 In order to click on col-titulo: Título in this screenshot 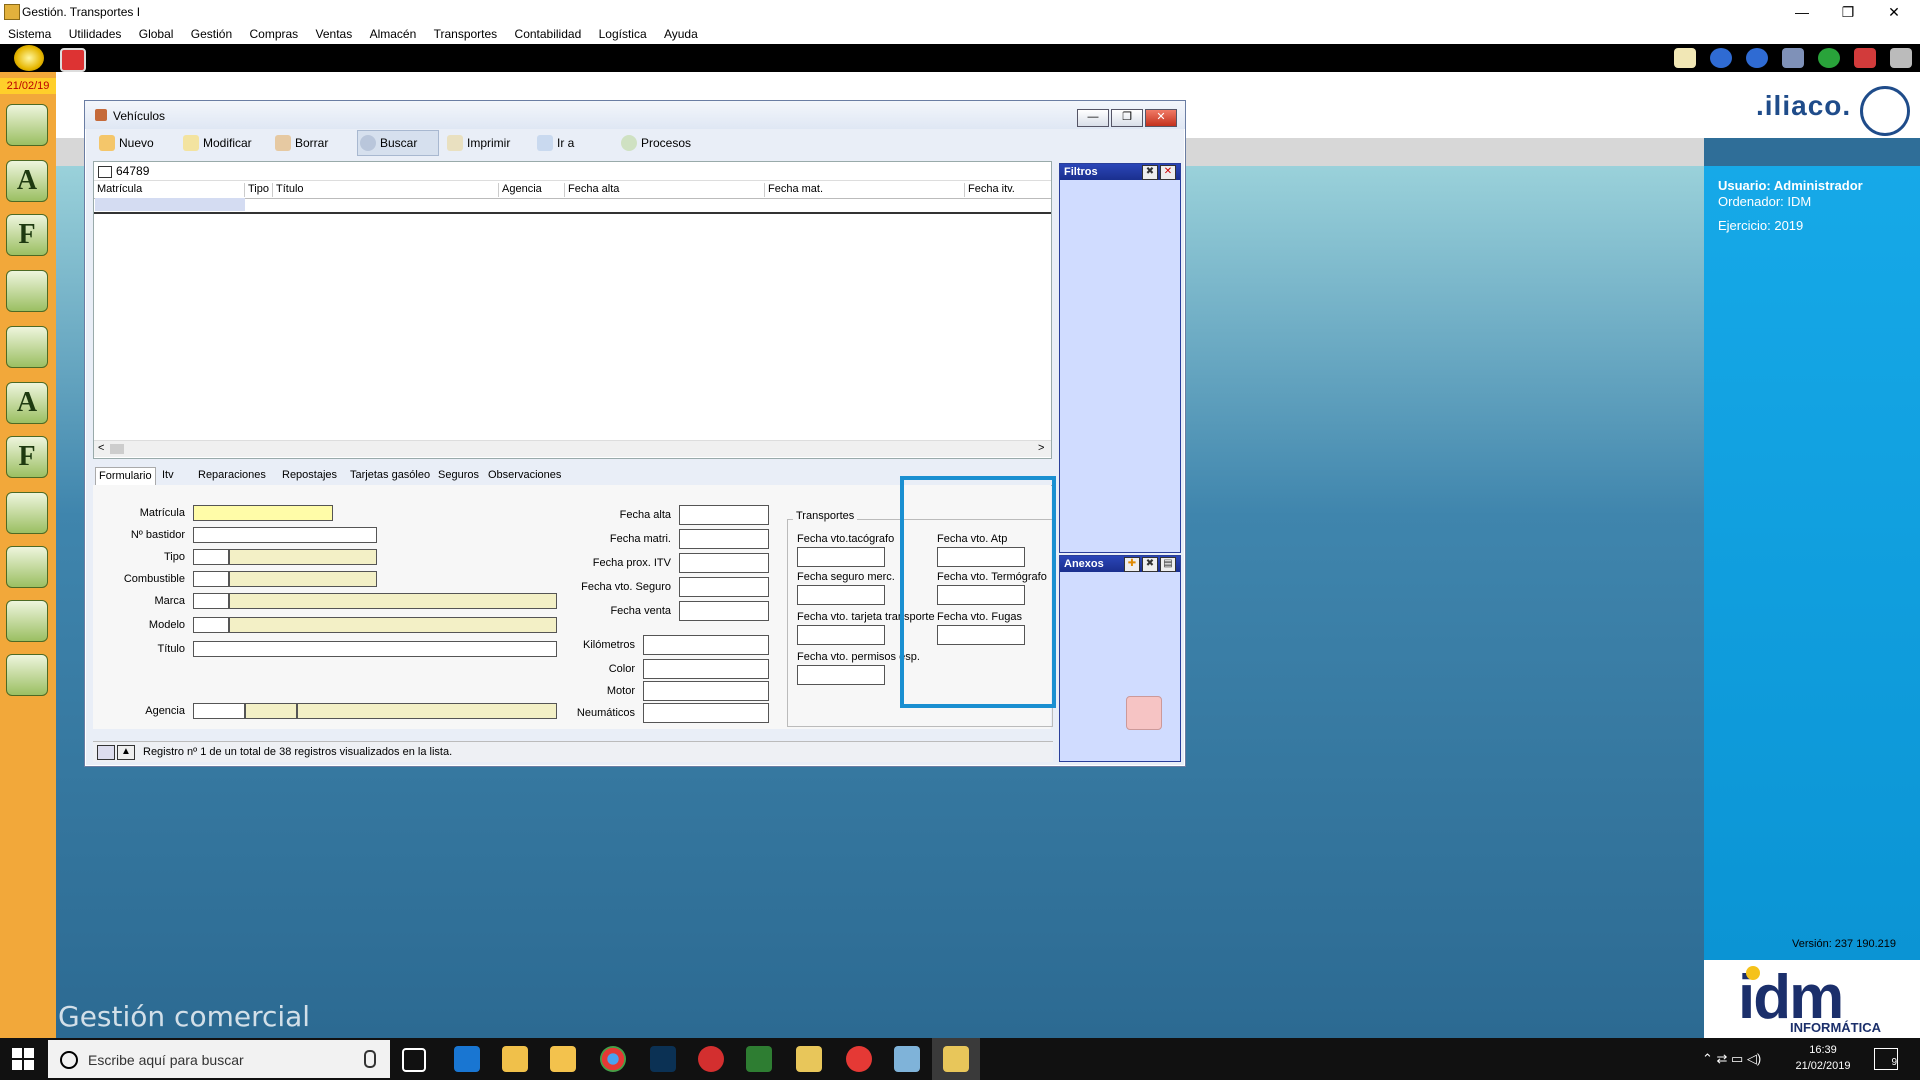, I will do `click(288, 190)`.